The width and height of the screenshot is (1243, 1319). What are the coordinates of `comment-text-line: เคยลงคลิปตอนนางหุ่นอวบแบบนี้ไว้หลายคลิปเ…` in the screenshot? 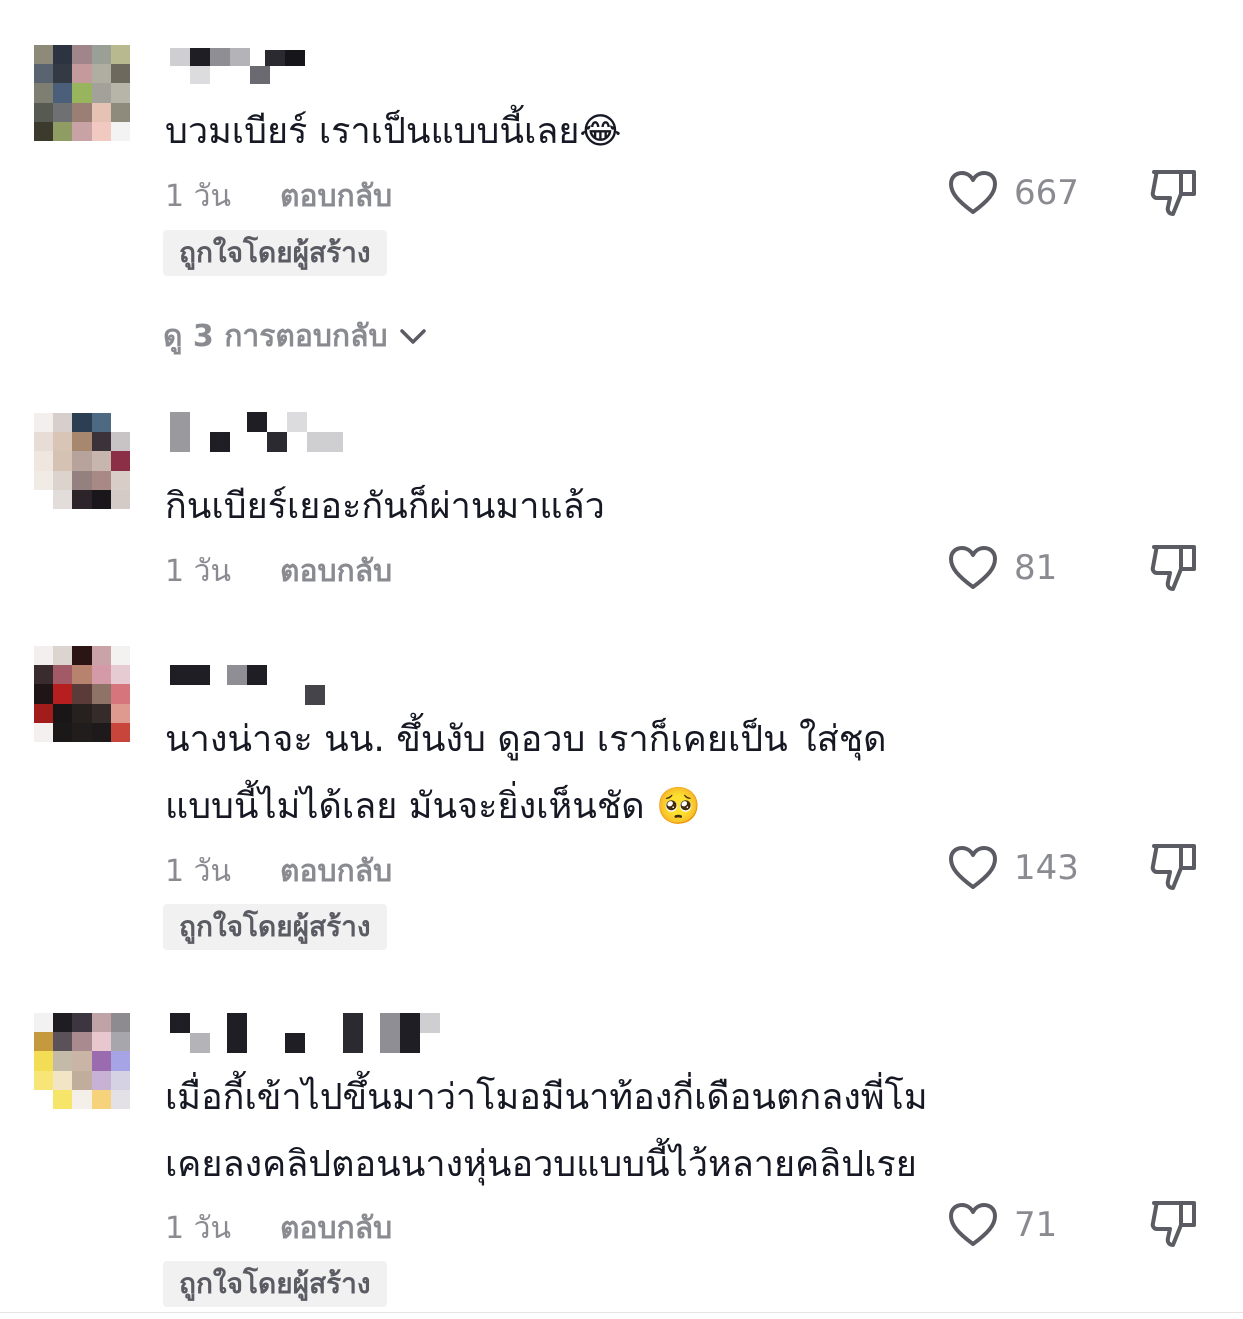 It's located at (541, 1164).